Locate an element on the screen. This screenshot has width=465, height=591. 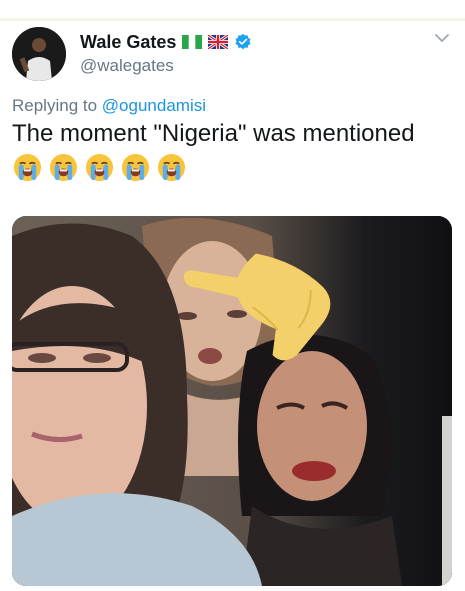
tweet-text: The moment "Nigeria" was mentioned is located at coordinates (213, 133).